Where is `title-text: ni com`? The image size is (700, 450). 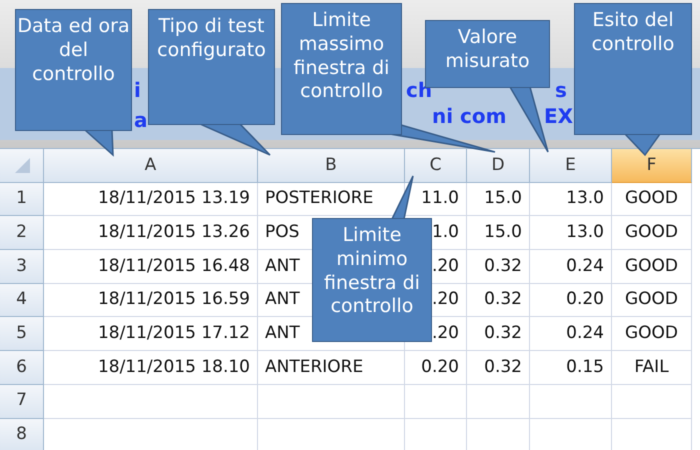 title-text: ni com is located at coordinates (469, 116).